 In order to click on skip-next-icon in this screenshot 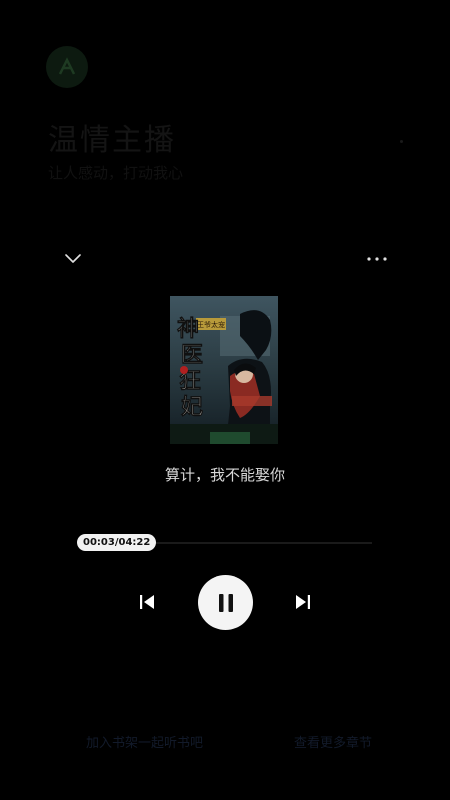, I will do `click(303, 602)`.